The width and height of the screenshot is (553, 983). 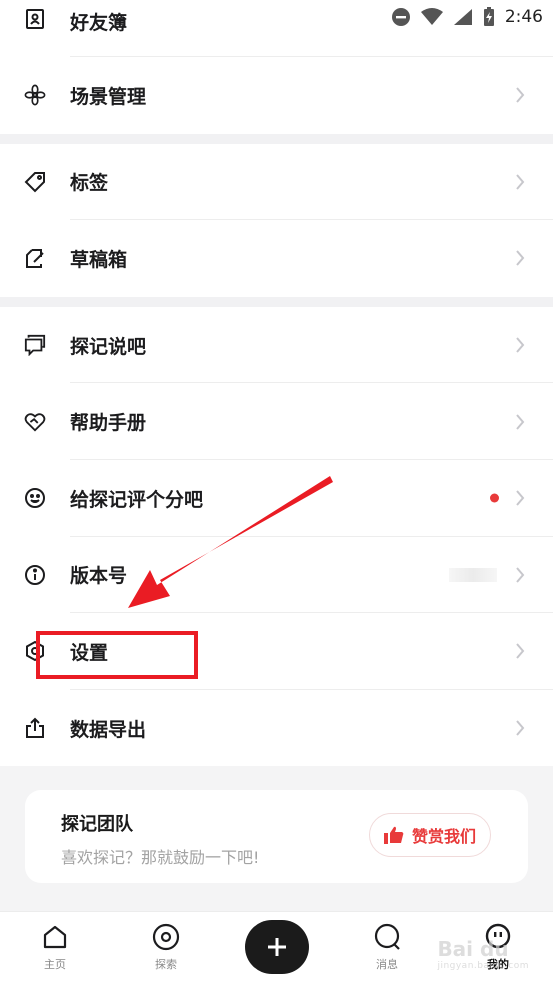 What do you see at coordinates (387, 964) in the screenshot?
I see `tab-messages-label: 消息` at bounding box center [387, 964].